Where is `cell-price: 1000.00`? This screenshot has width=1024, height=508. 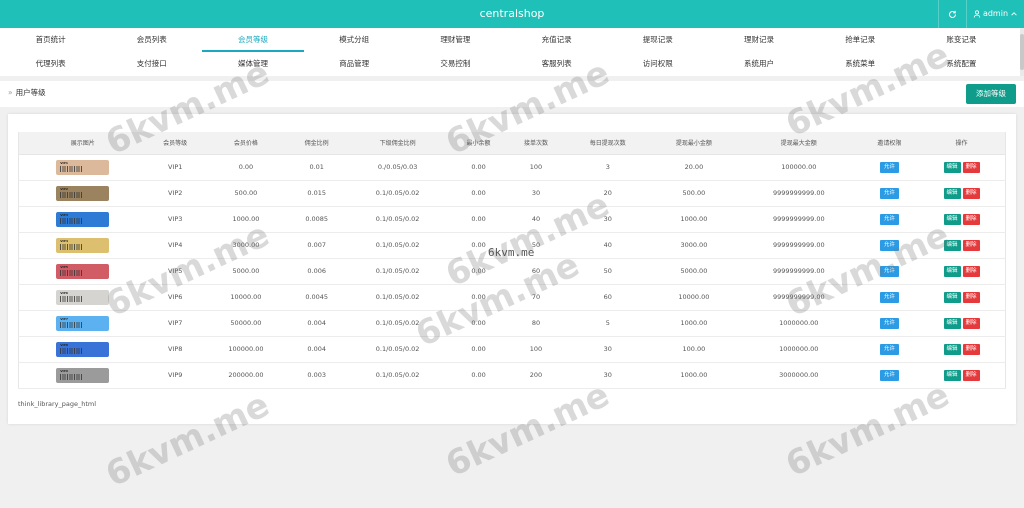 cell-price: 1000.00 is located at coordinates (245, 219).